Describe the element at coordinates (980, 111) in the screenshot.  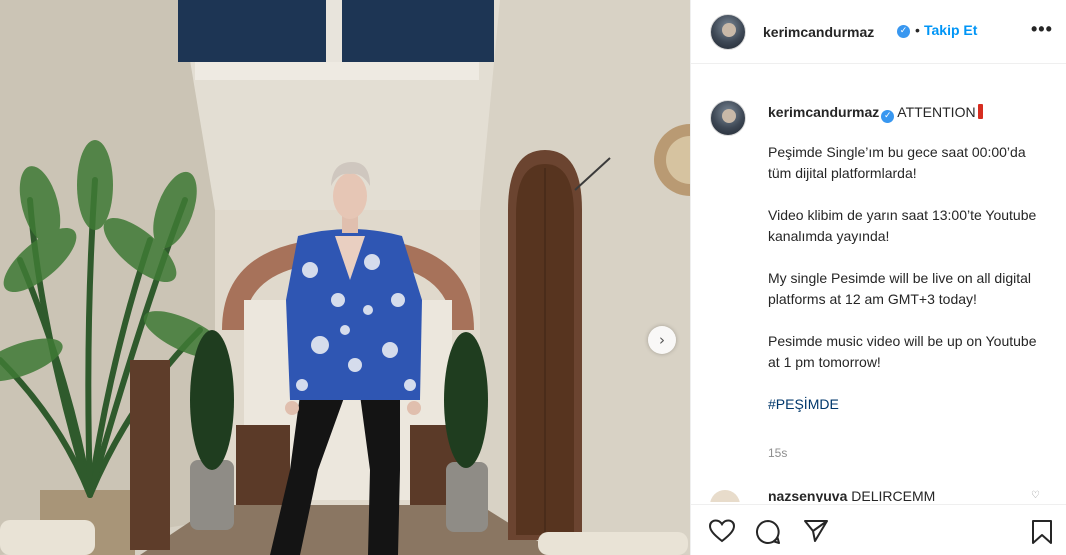
I see `exclamation-emoji-icon` at that location.